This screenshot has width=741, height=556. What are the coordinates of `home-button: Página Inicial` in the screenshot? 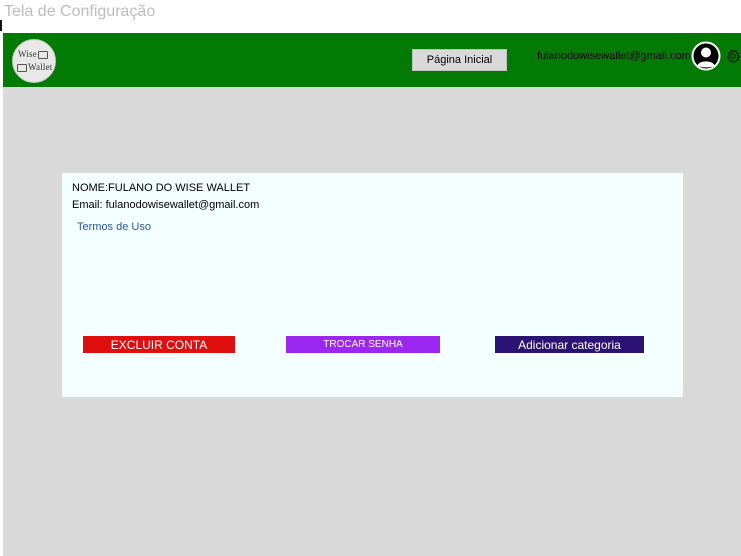 It's located at (459, 60).